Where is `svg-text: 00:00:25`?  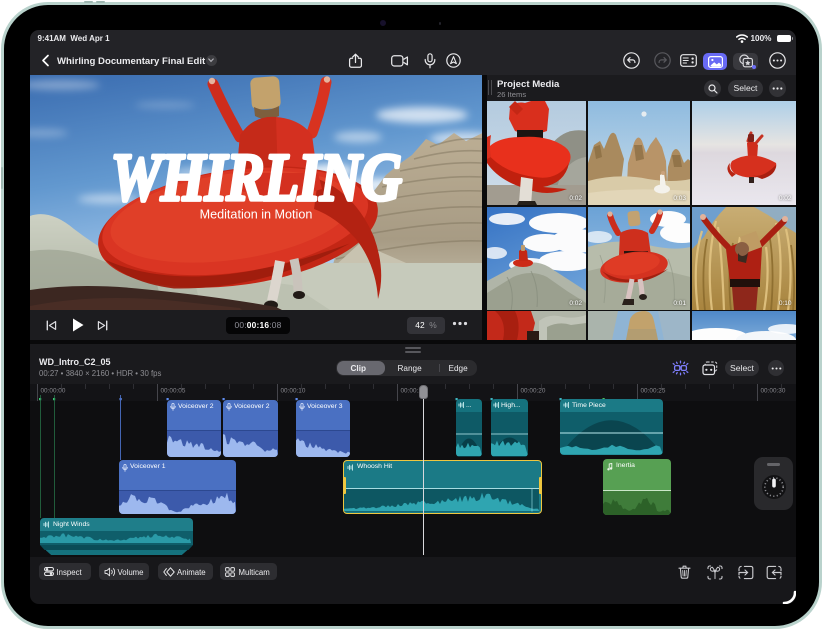 svg-text: 00:00:25 is located at coordinates (652, 391).